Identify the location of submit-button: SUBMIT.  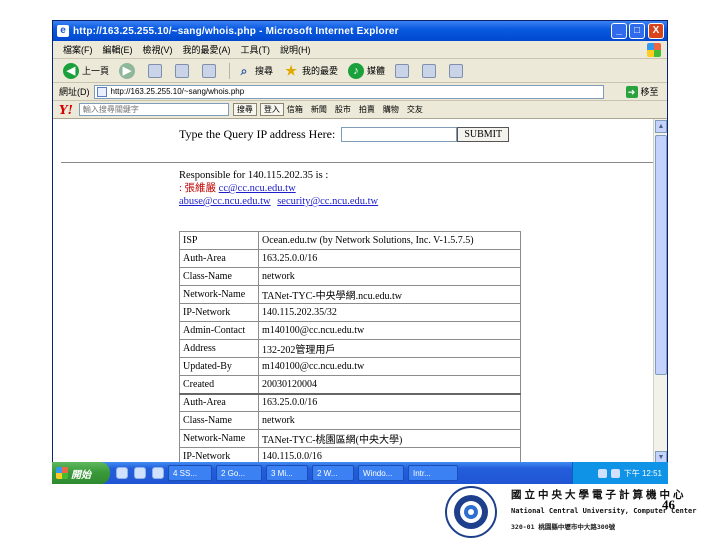
(483, 134).